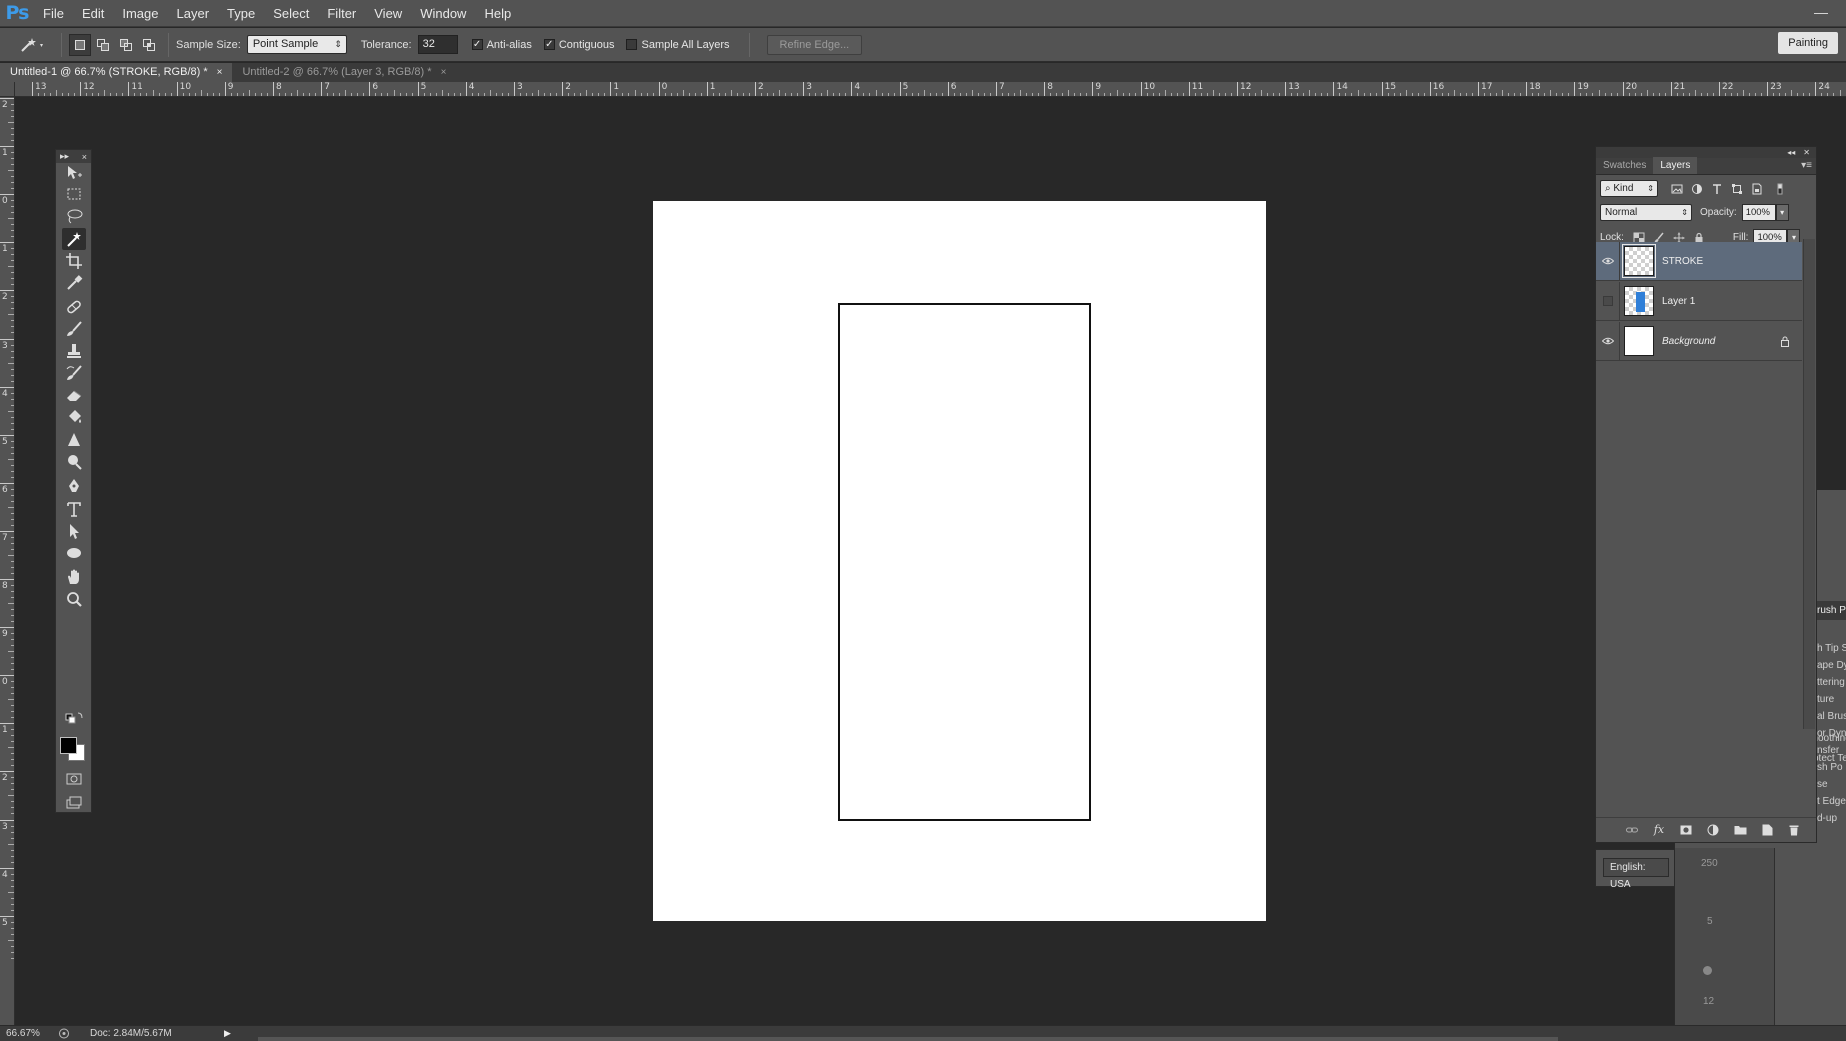 The width and height of the screenshot is (1846, 1041). Describe the element at coordinates (25, 1033) in the screenshot. I see `zoom-level-field: 66.67%` at that location.